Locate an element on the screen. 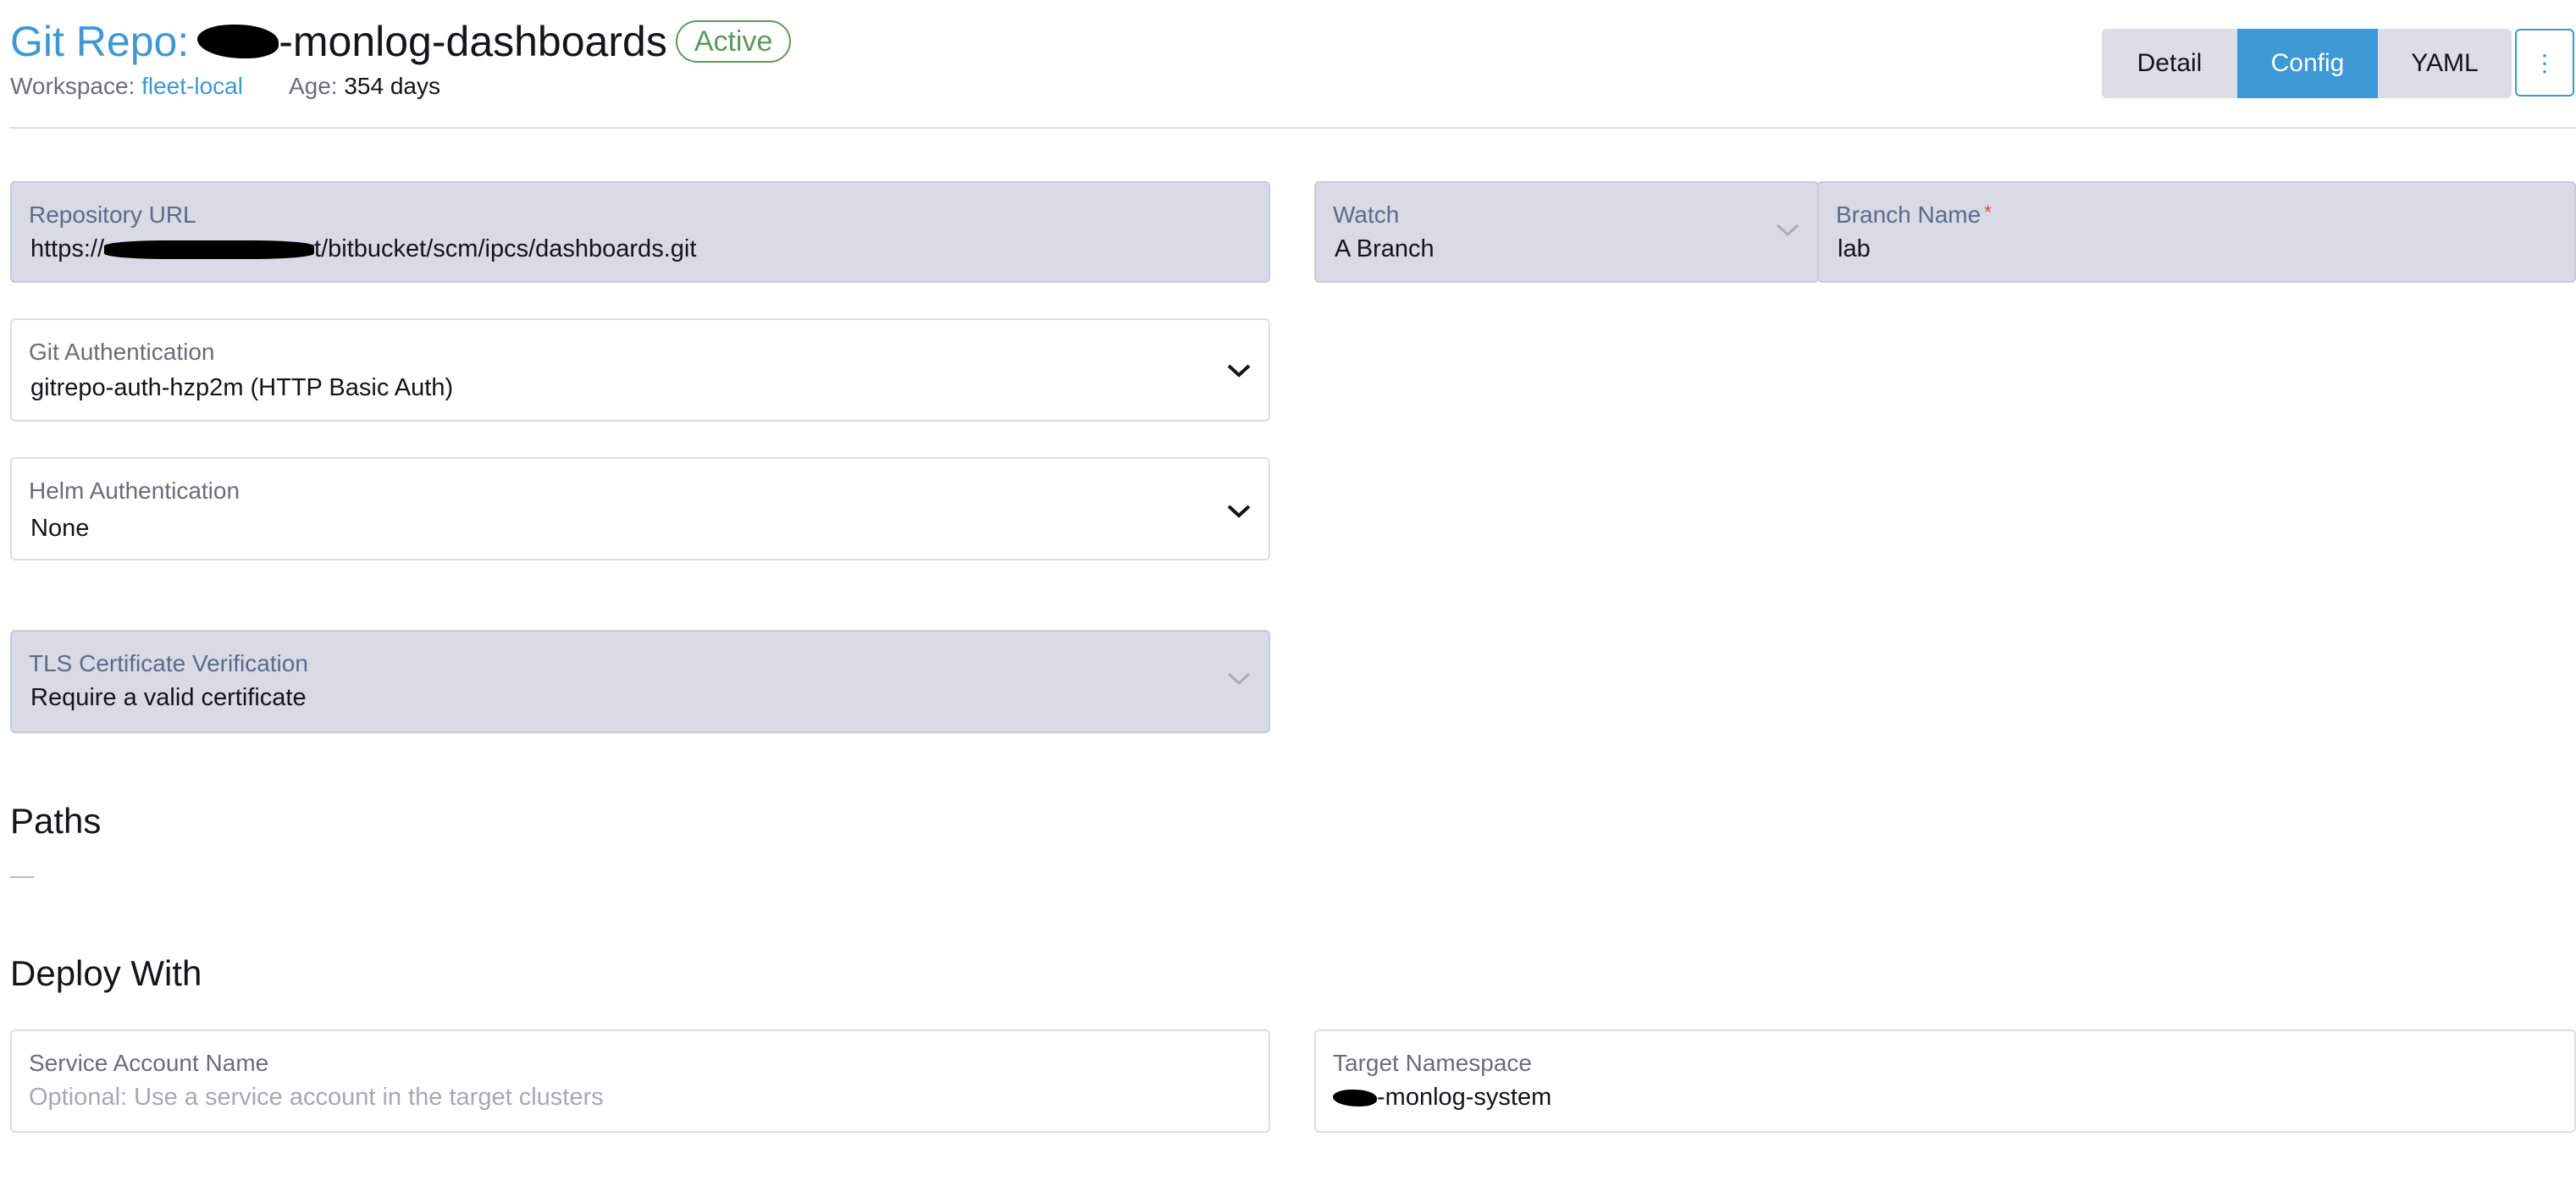 This screenshot has width=2576, height=1192. age-value: 354 days is located at coordinates (392, 86).